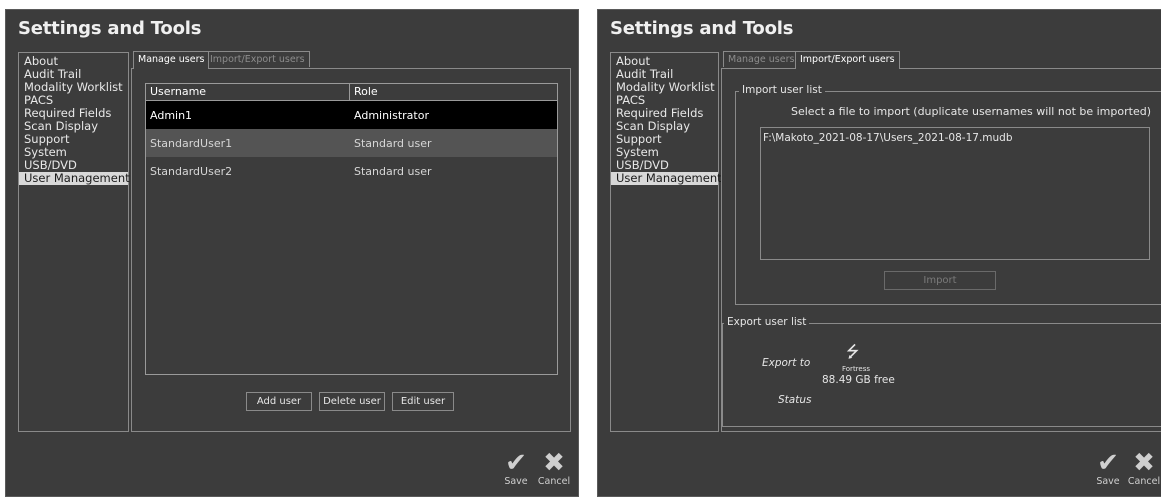 Image resolution: width=1161 pixels, height=497 pixels. Describe the element at coordinates (171, 115) in the screenshot. I see `cell-username: Admin1` at that location.